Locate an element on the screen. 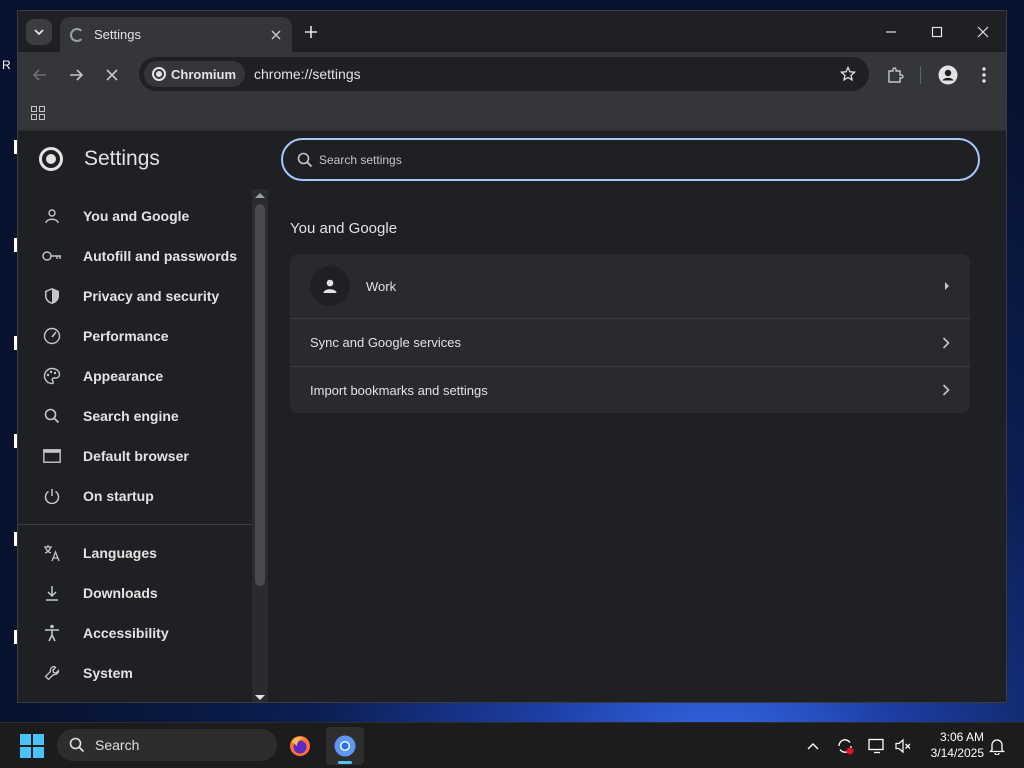  sidebar-item-label: On startup is located at coordinates (118, 496).